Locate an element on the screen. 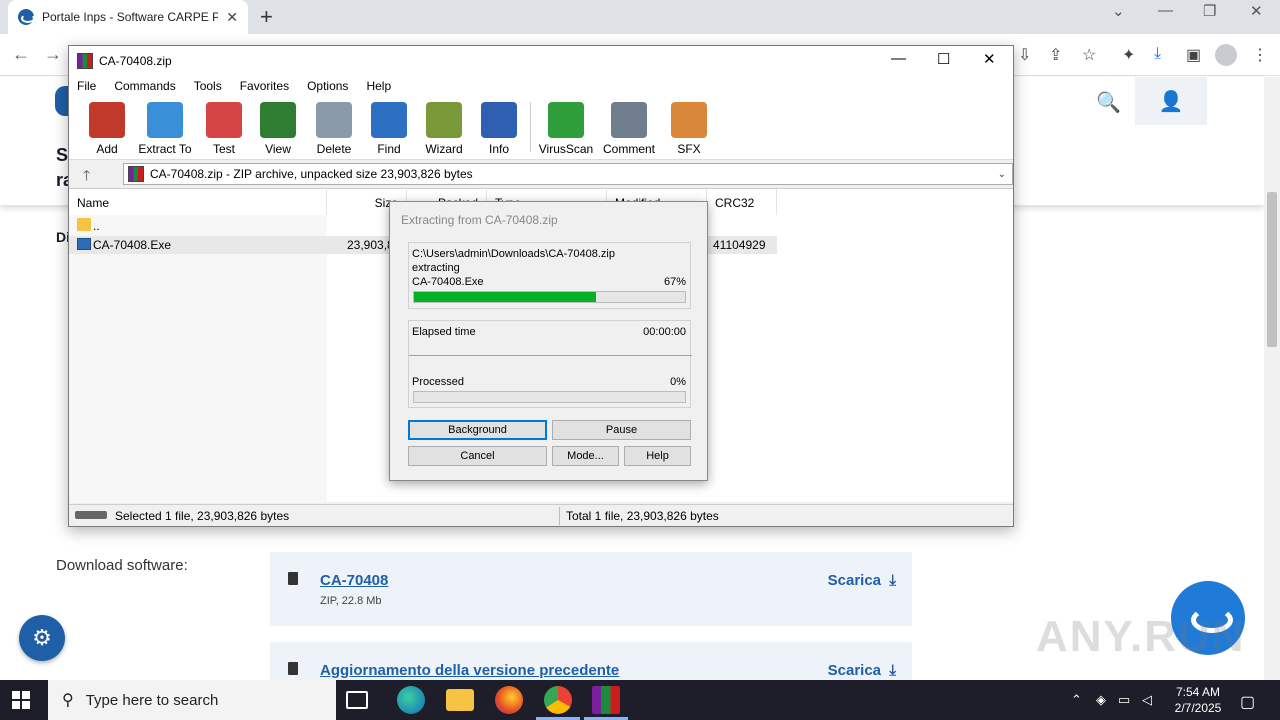 The image size is (1280, 720). file-explorer-icon is located at coordinates (460, 700).